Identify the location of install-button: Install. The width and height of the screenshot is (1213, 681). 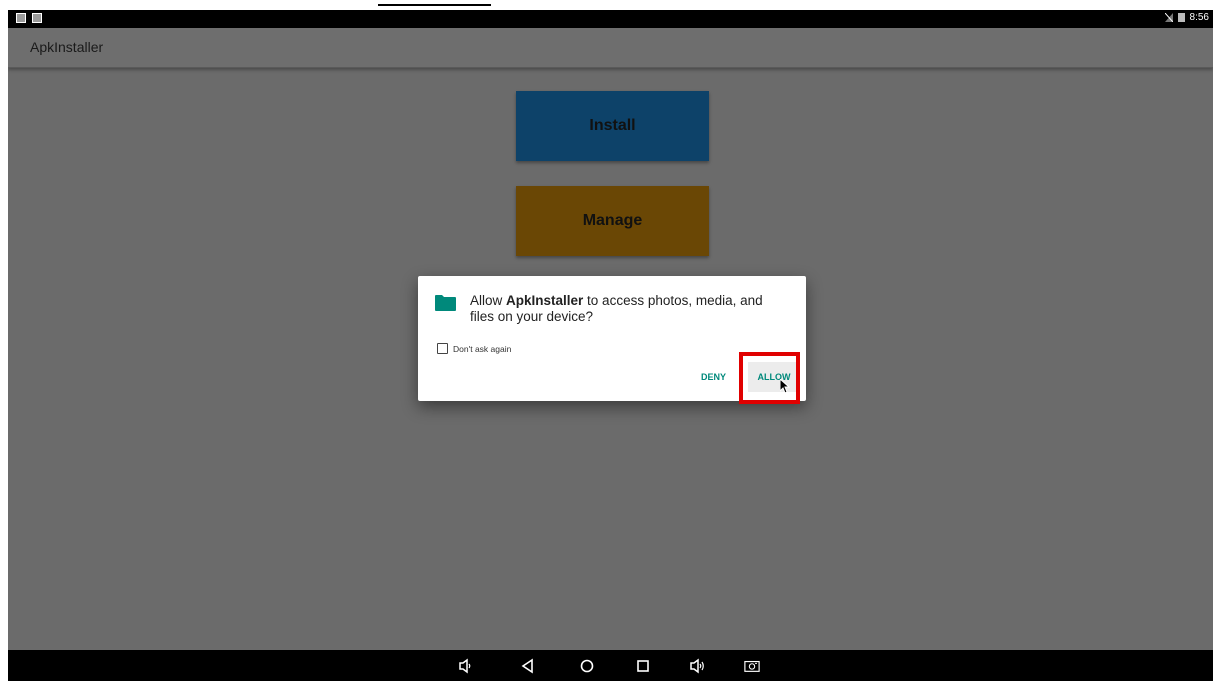
(612, 126).